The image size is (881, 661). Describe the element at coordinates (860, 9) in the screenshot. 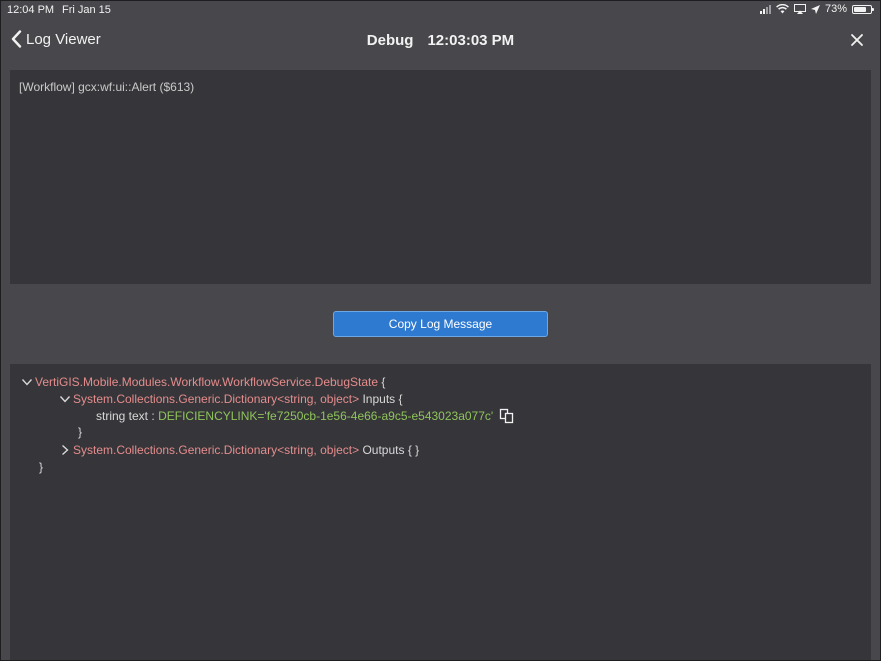

I see `battery-level` at that location.